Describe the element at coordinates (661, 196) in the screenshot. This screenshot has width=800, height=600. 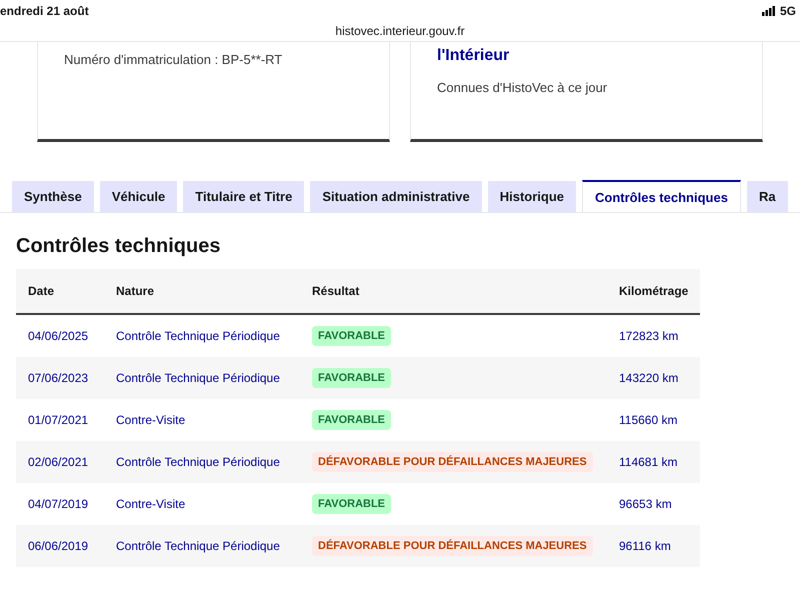
I see `tab: Contrôles techniques` at that location.